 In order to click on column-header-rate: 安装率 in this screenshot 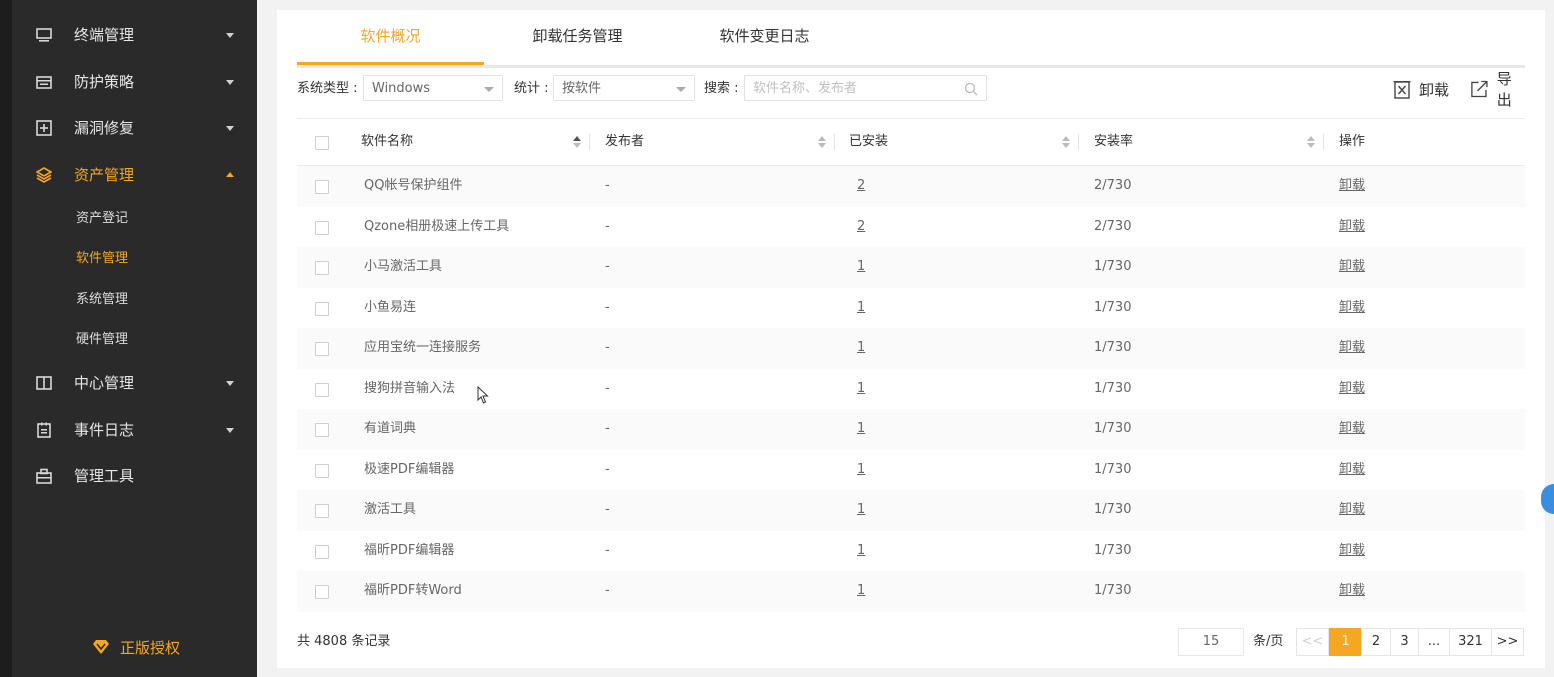, I will do `click(1113, 142)`.